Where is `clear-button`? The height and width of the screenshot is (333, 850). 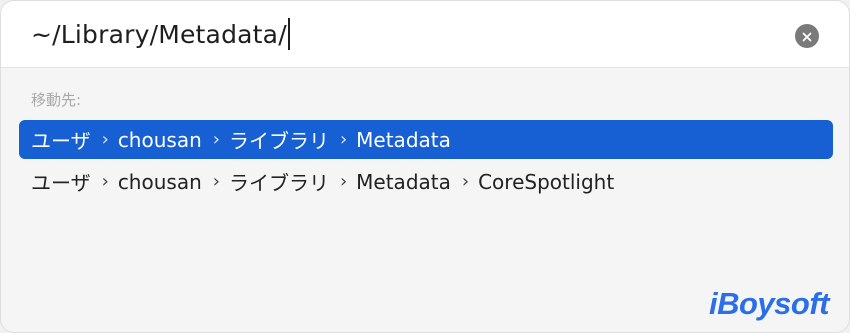
clear-button is located at coordinates (807, 36).